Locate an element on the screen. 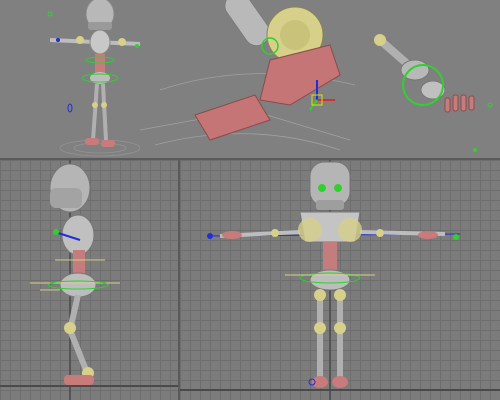  perspective-hand-viewport is located at coordinates (432, 79).